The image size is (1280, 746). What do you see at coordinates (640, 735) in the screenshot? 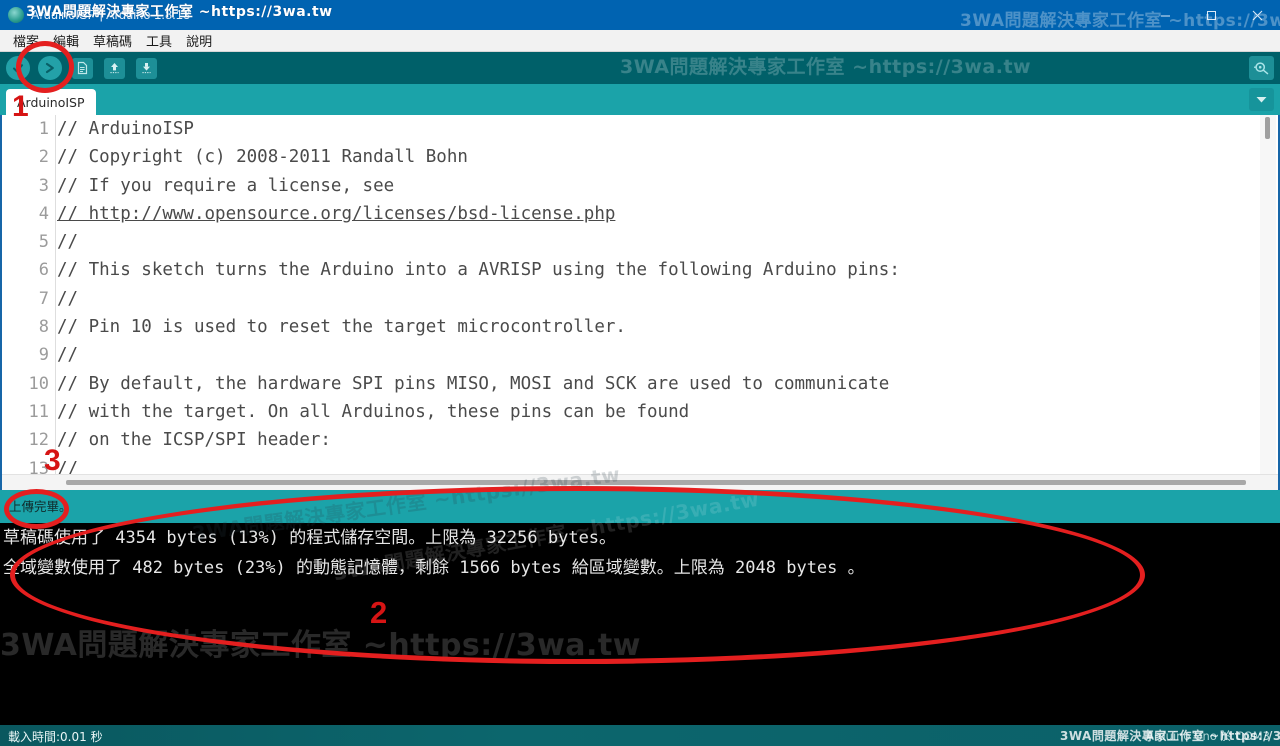
I see `bottom-status-bar: 載入時間:0.01 秒 Arduino Uno 於 COM3` at bounding box center [640, 735].